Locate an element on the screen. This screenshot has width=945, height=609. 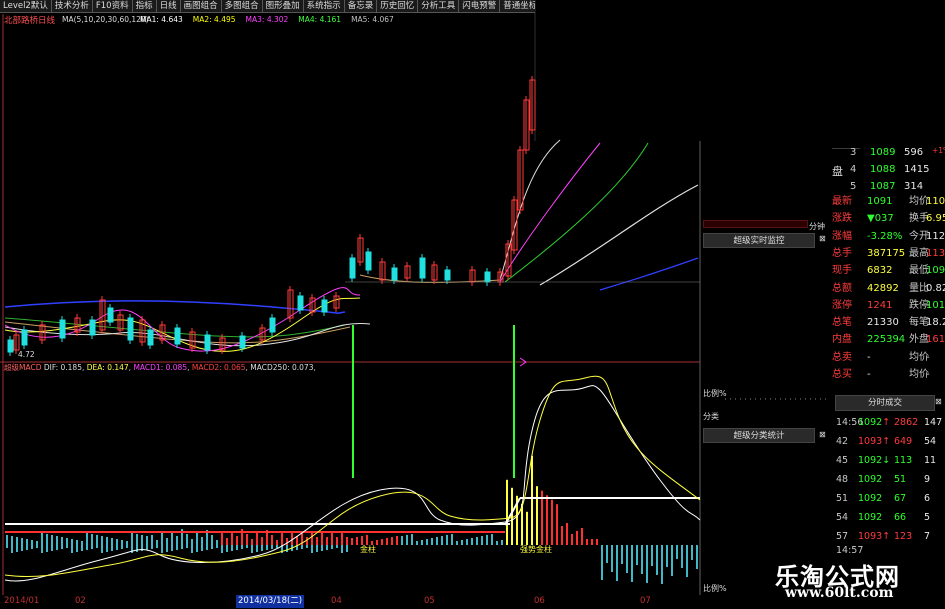
x-axis: 2014/01 02 2014/03/18(二) 04 05 06 07 is located at coordinates (350, 602).